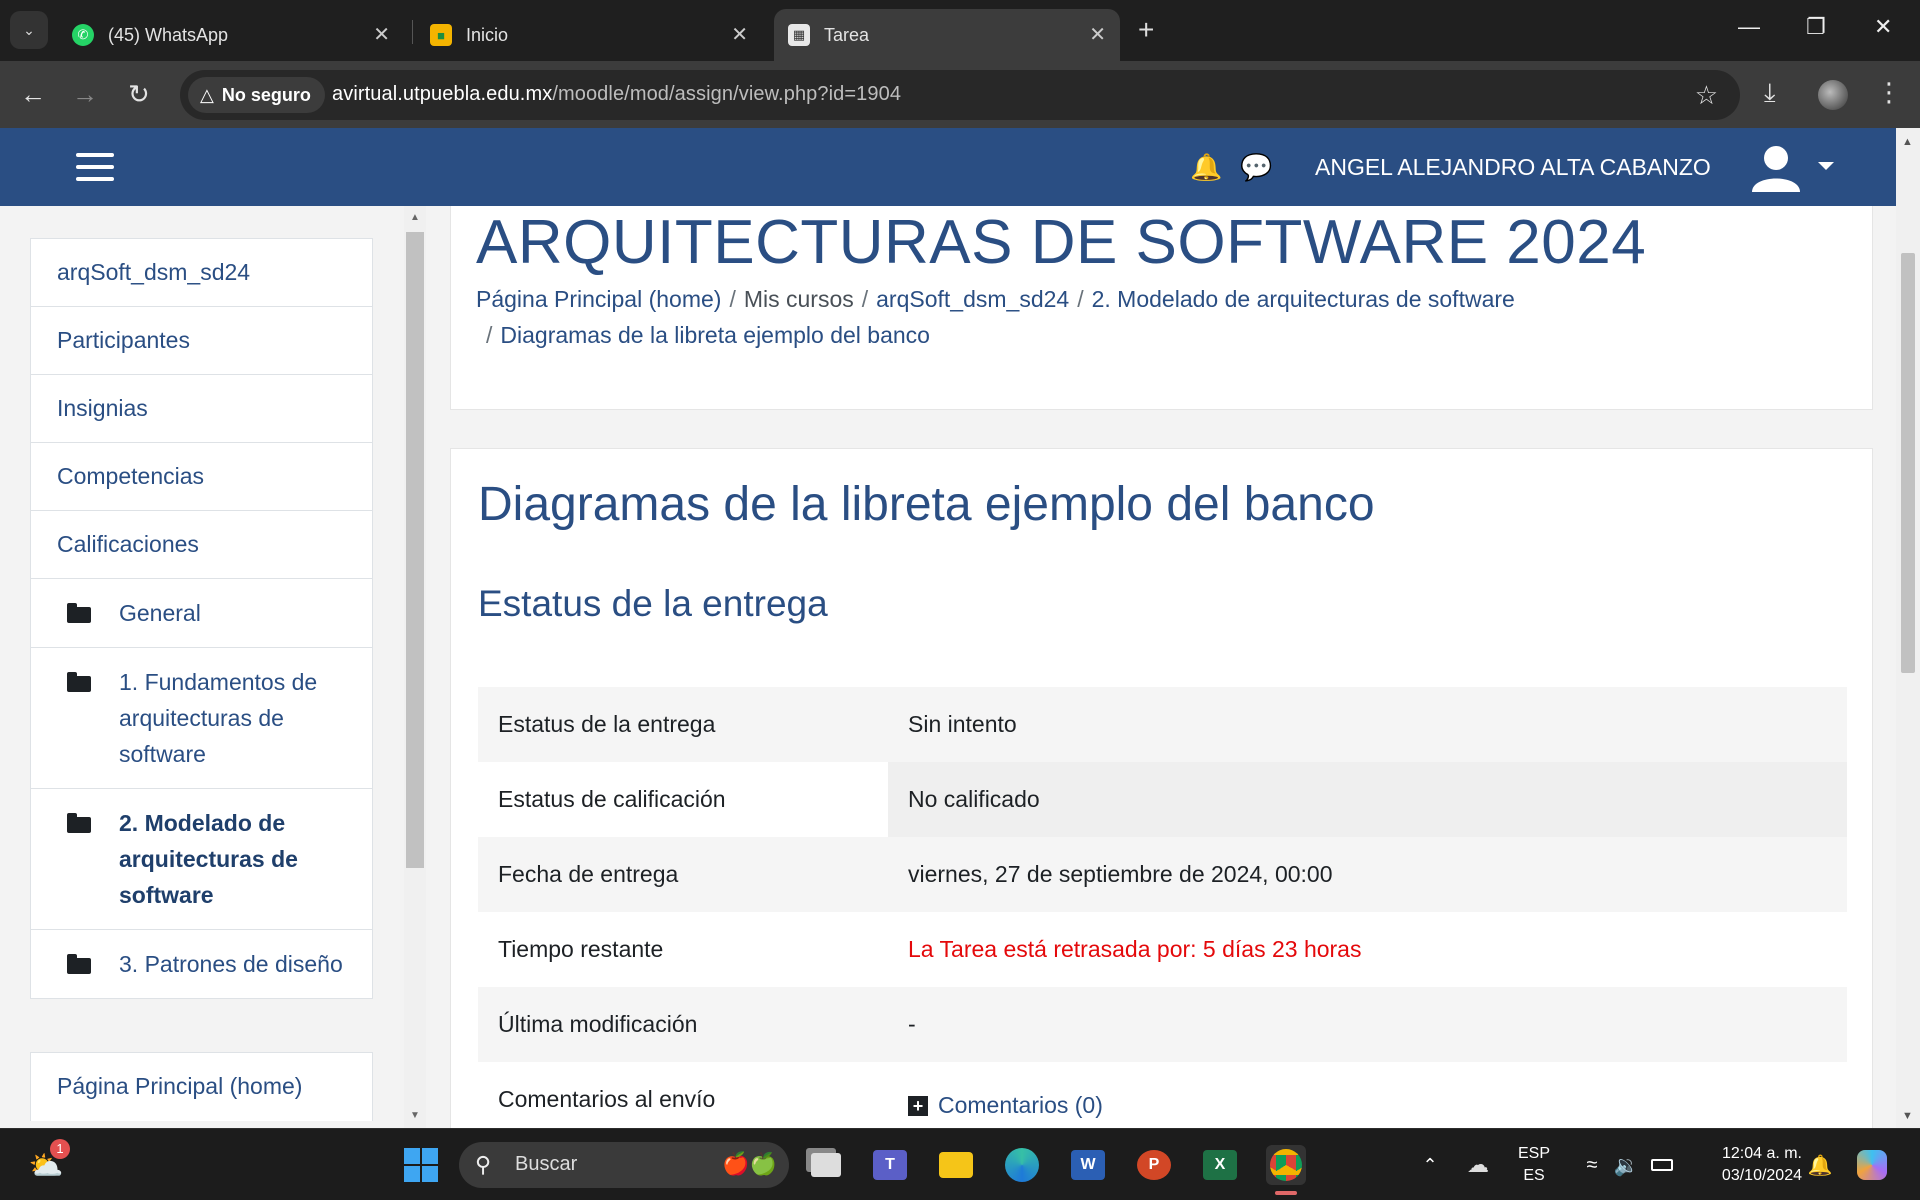  What do you see at coordinates (1770, 93) in the screenshot?
I see `download-icon: ⤓` at bounding box center [1770, 93].